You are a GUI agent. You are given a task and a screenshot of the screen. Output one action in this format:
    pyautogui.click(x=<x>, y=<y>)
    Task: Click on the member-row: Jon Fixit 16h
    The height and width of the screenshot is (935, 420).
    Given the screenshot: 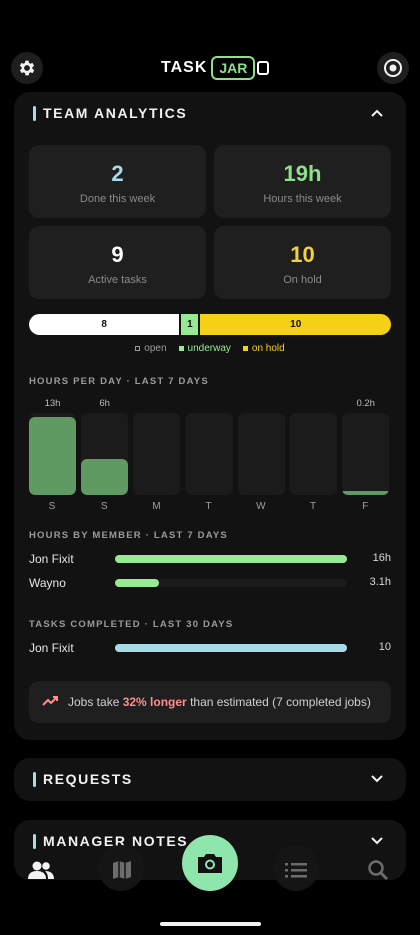 What is the action you would take?
    pyautogui.click(x=210, y=559)
    